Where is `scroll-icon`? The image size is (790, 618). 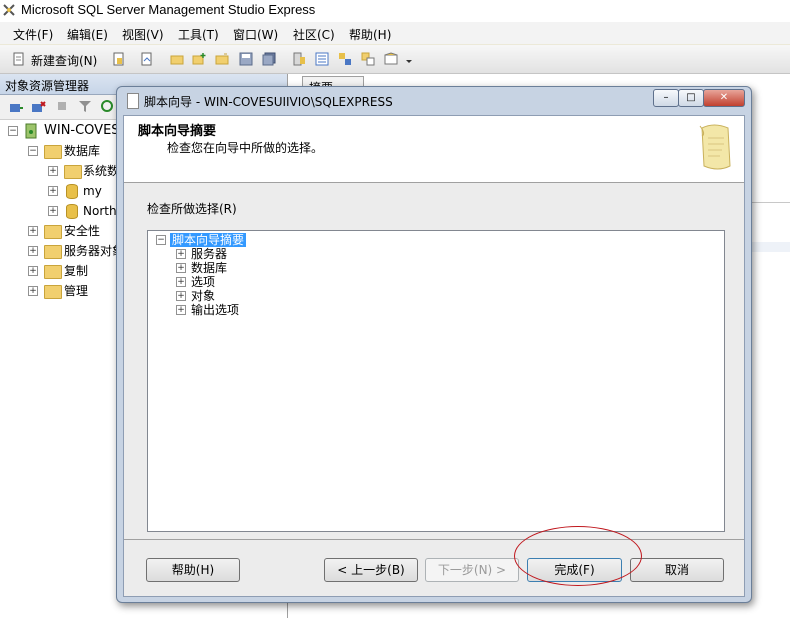
scroll-icon is located at coordinates (715, 147).